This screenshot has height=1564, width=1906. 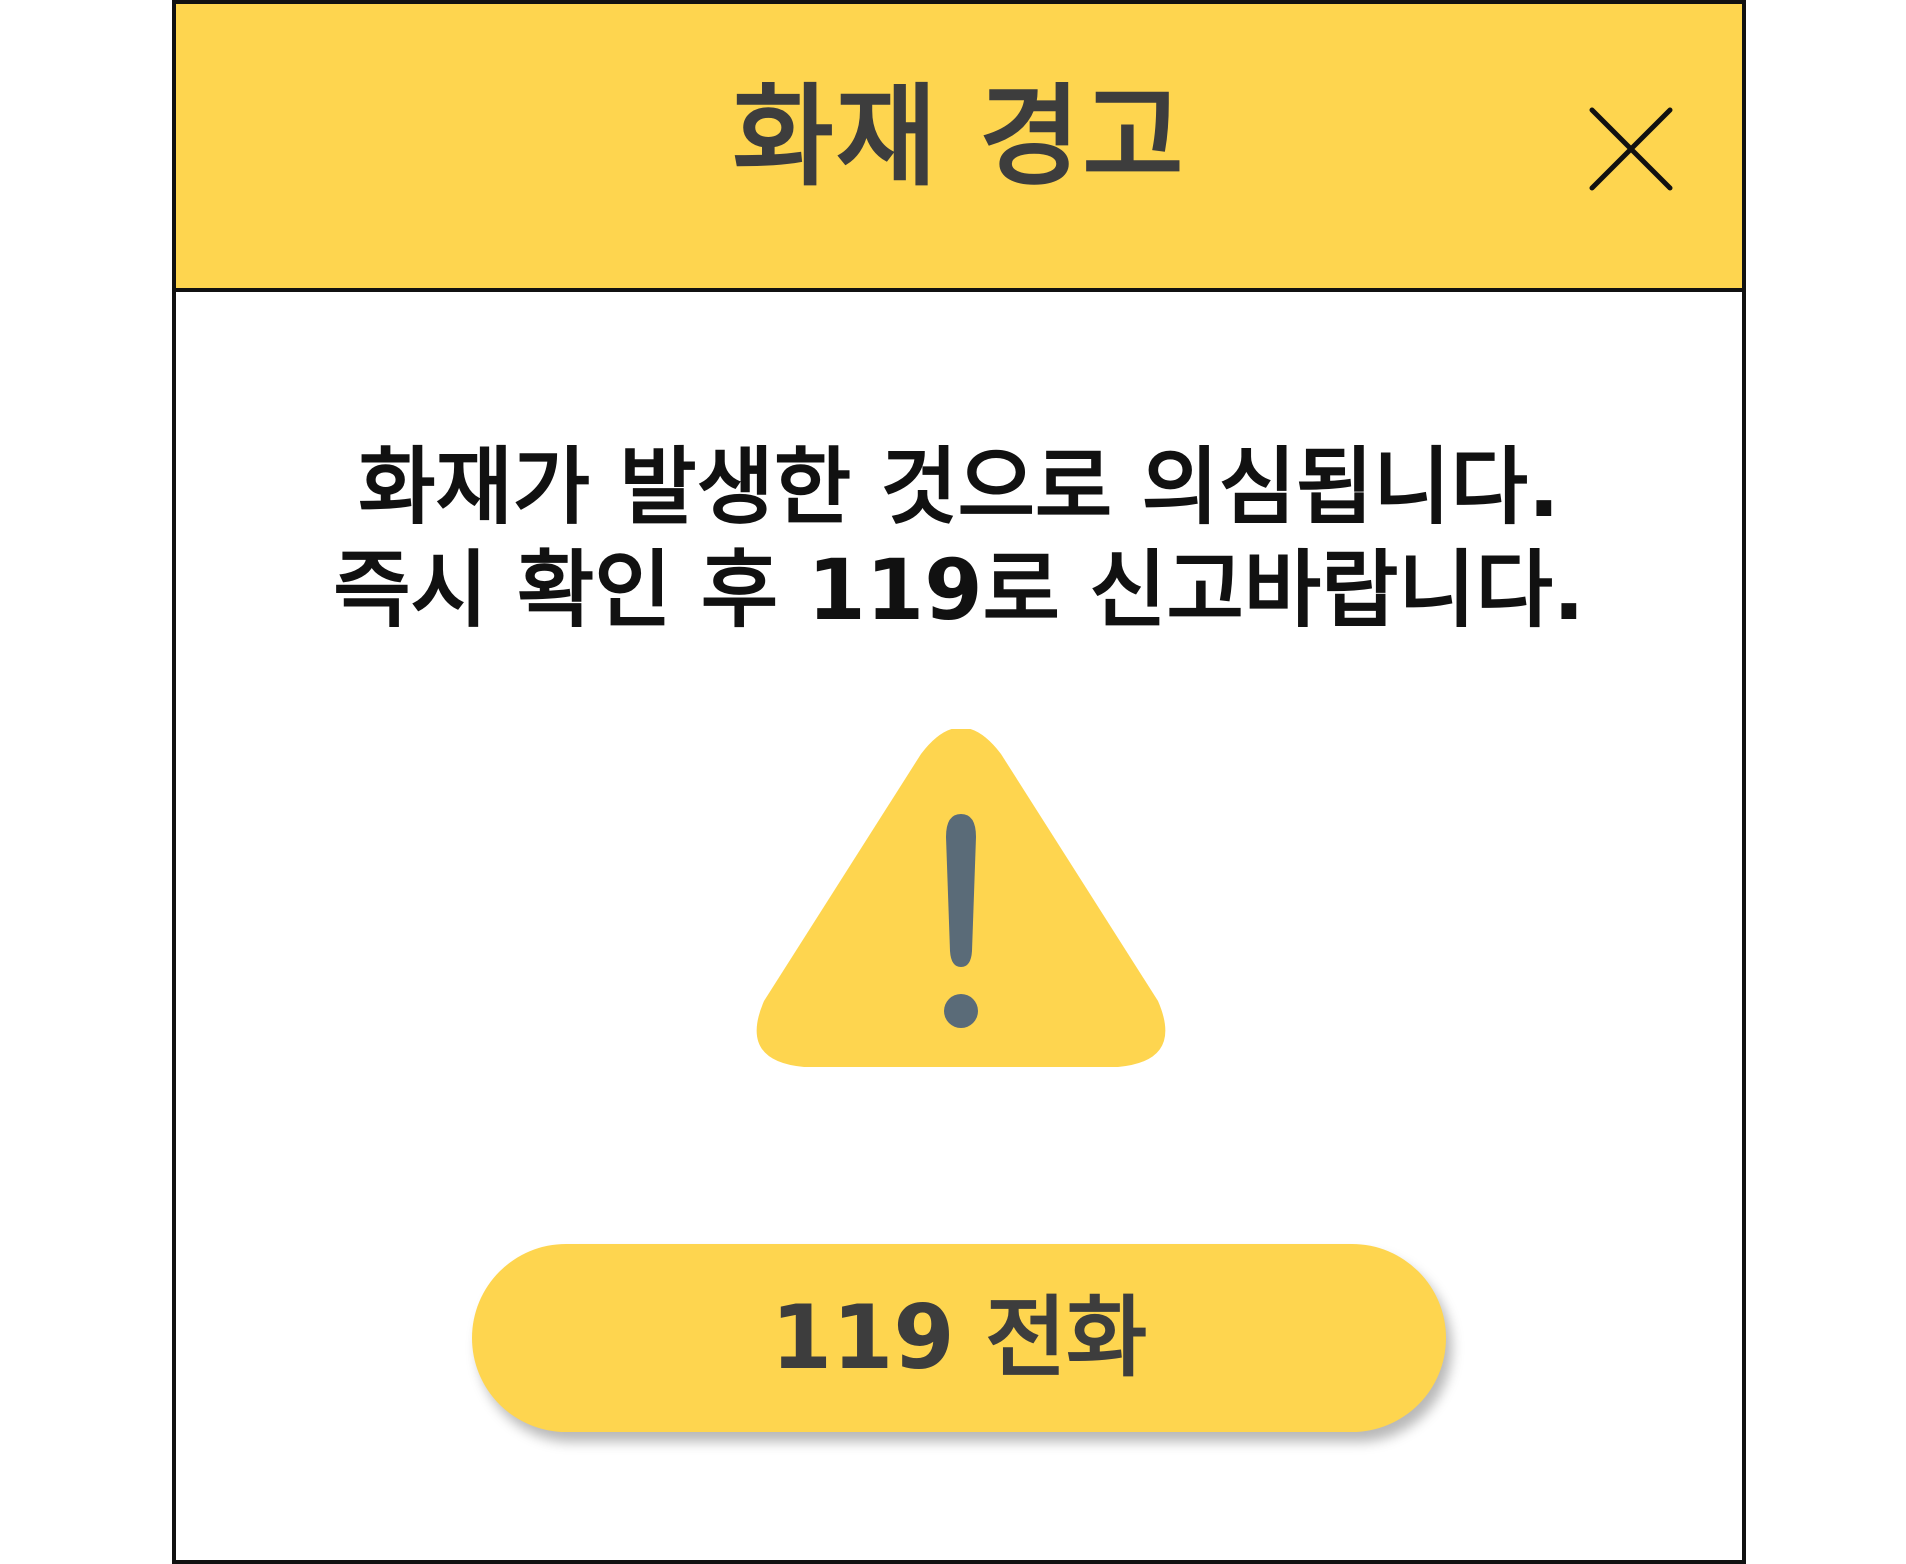 I want to click on alert-message: 화재가 발생한 것으로 의심됩니다. 즉시 확인 후 119로 신고바랍니다., so click(x=959, y=539).